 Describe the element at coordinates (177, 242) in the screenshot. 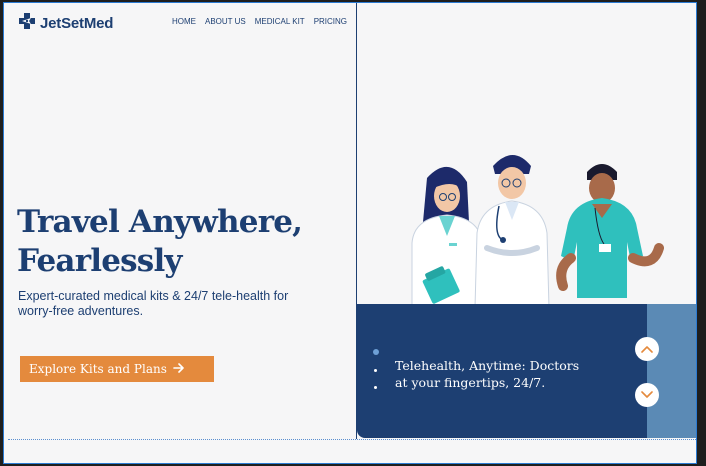

I see `hero-title: Travel Anywhere, Fearlessly` at that location.